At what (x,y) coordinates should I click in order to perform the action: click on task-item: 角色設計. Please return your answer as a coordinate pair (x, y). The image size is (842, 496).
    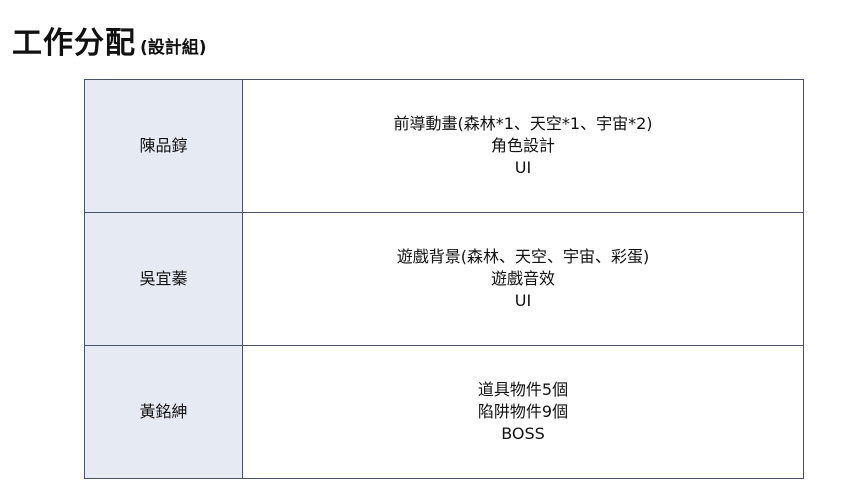
    Looking at the image, I should click on (522, 145).